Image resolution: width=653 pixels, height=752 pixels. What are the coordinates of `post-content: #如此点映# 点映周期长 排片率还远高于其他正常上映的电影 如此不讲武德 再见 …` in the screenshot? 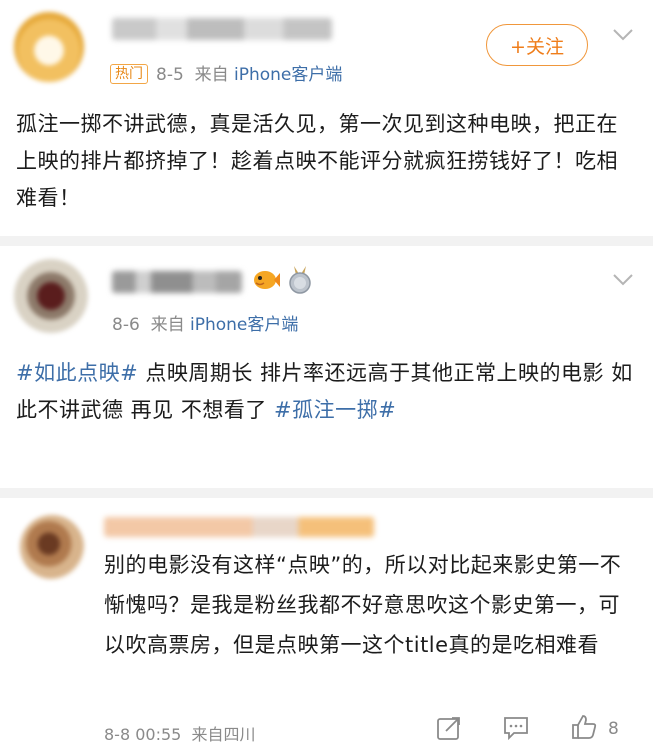 It's located at (324, 391).